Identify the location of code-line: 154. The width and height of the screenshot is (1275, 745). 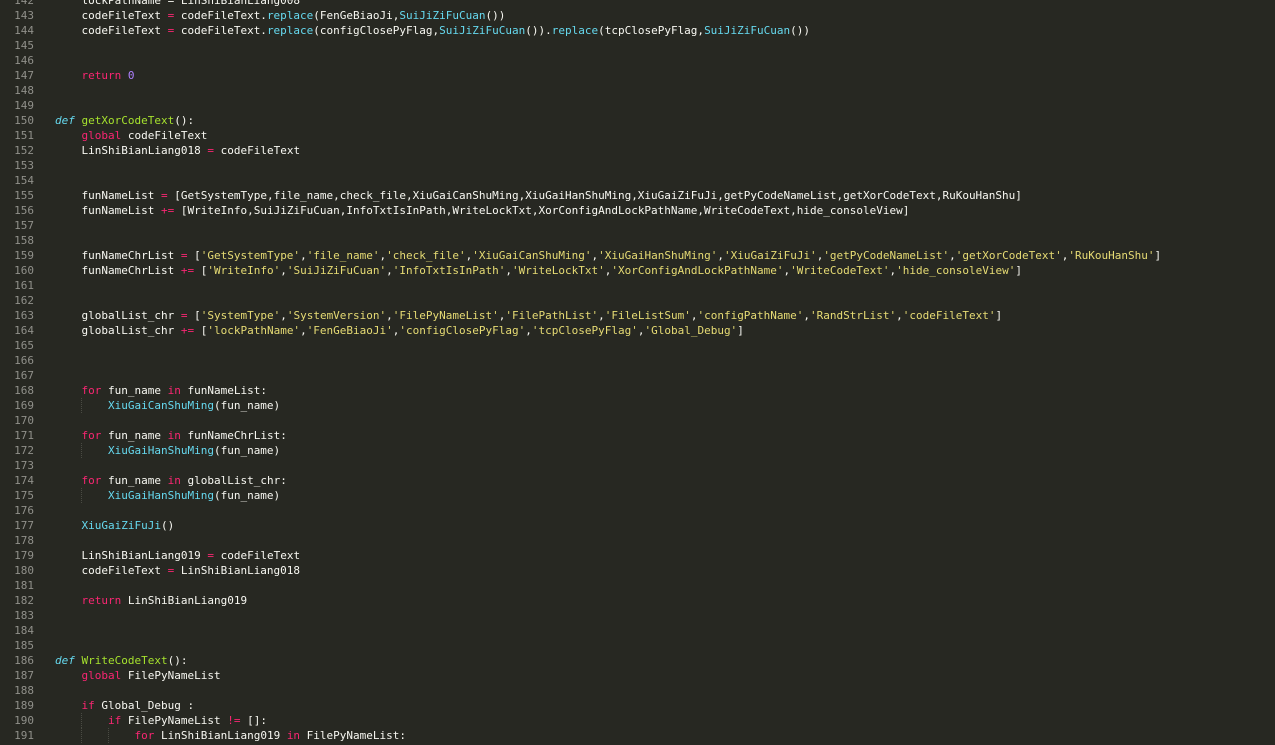
(637, 180).